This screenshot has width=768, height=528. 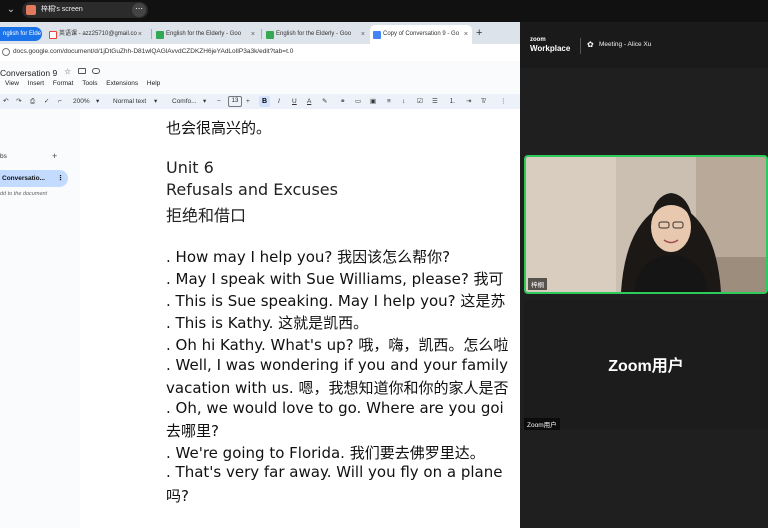 I want to click on paw-icon: ✿, so click(x=590, y=44).